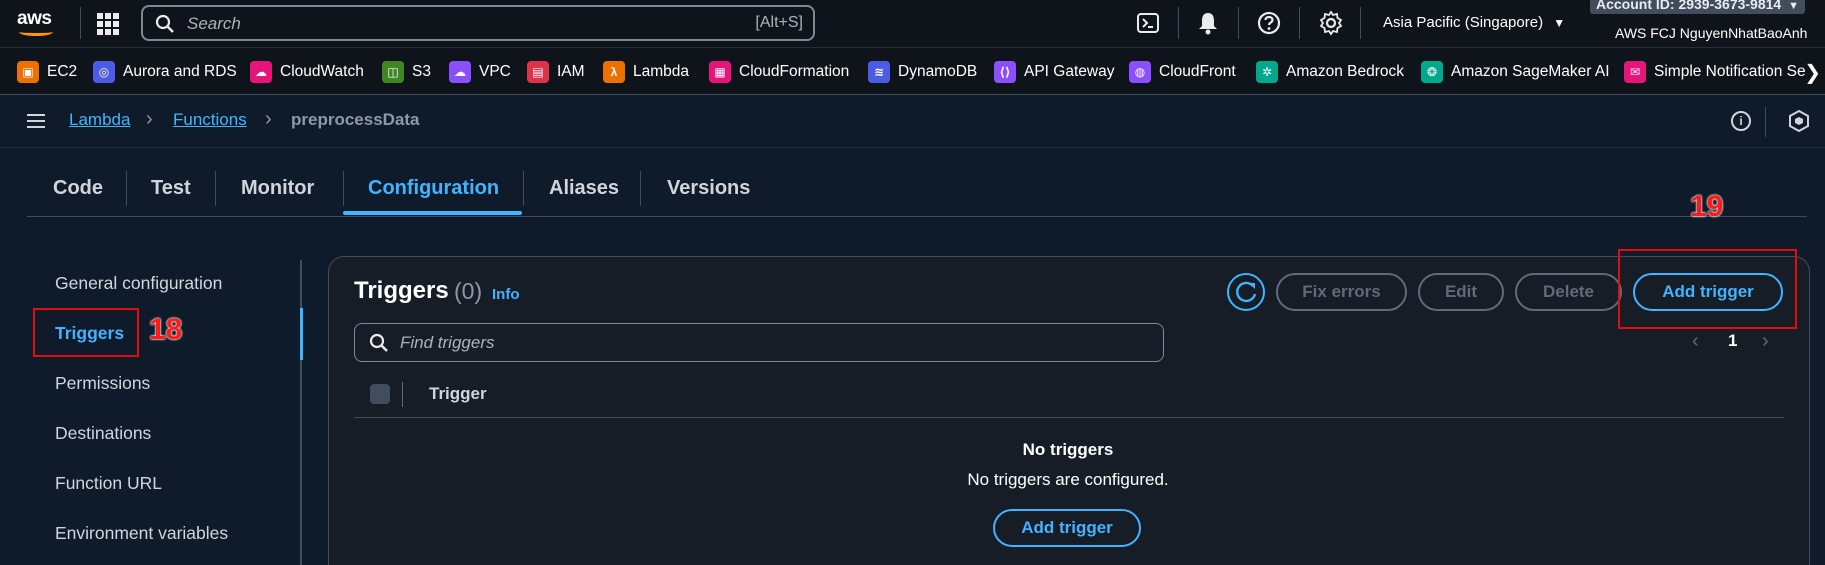 The width and height of the screenshot is (1825, 565). Describe the element at coordinates (36, 121) in the screenshot. I see `menu-icon` at that location.